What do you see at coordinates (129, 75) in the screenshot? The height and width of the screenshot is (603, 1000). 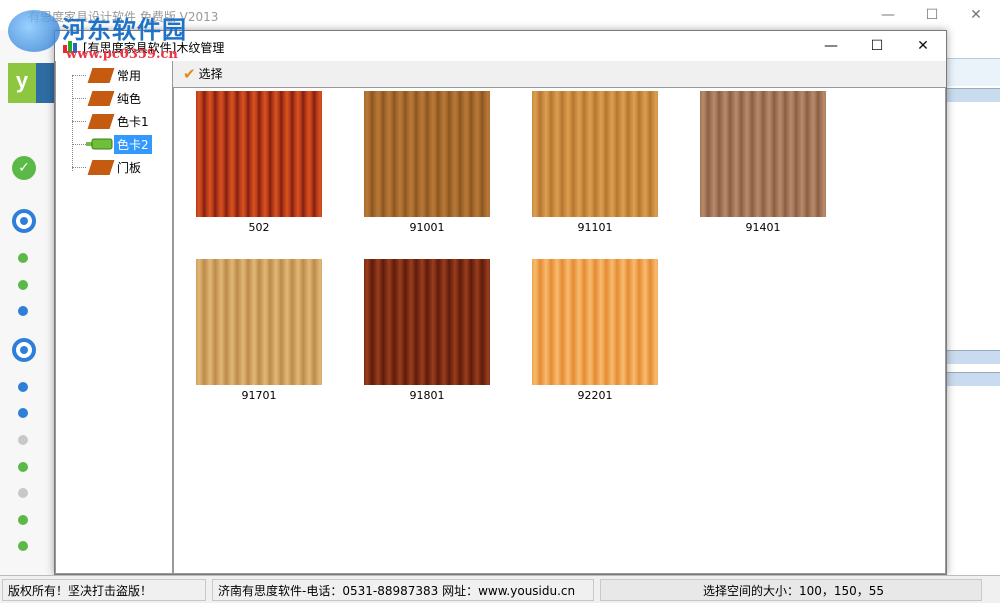 I see `tree-item-label: 常用` at bounding box center [129, 75].